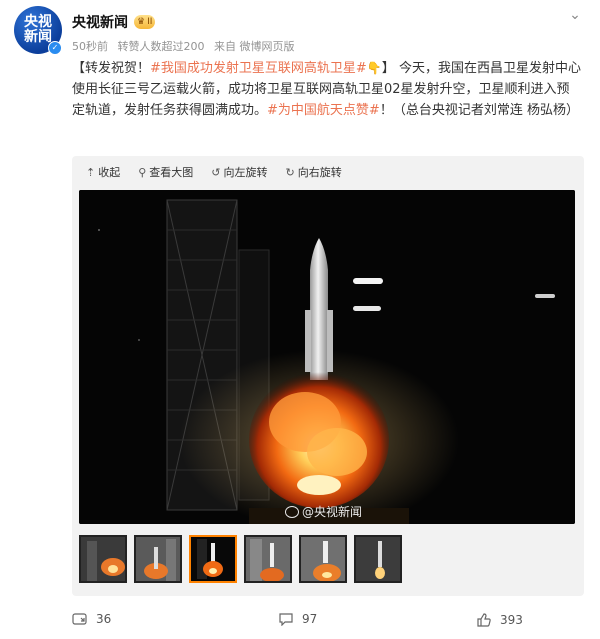  Describe the element at coordinates (240, 559) in the screenshot. I see `thumbnail-strip` at that location.